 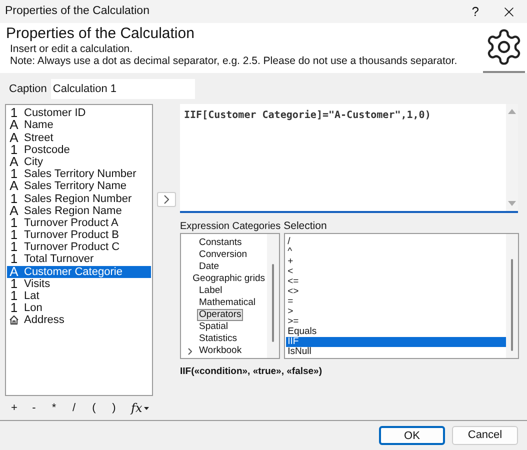 I want to click on selection-item: /, so click(x=396, y=242).